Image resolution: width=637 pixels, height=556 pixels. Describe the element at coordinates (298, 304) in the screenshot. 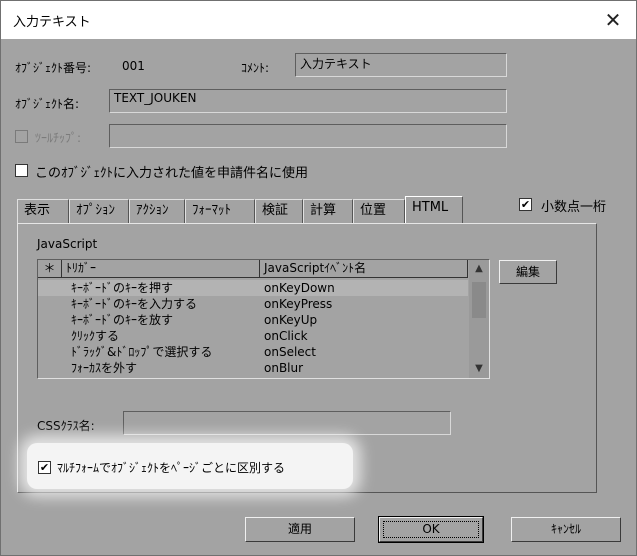

I see `event-cell: onKeyPress` at that location.